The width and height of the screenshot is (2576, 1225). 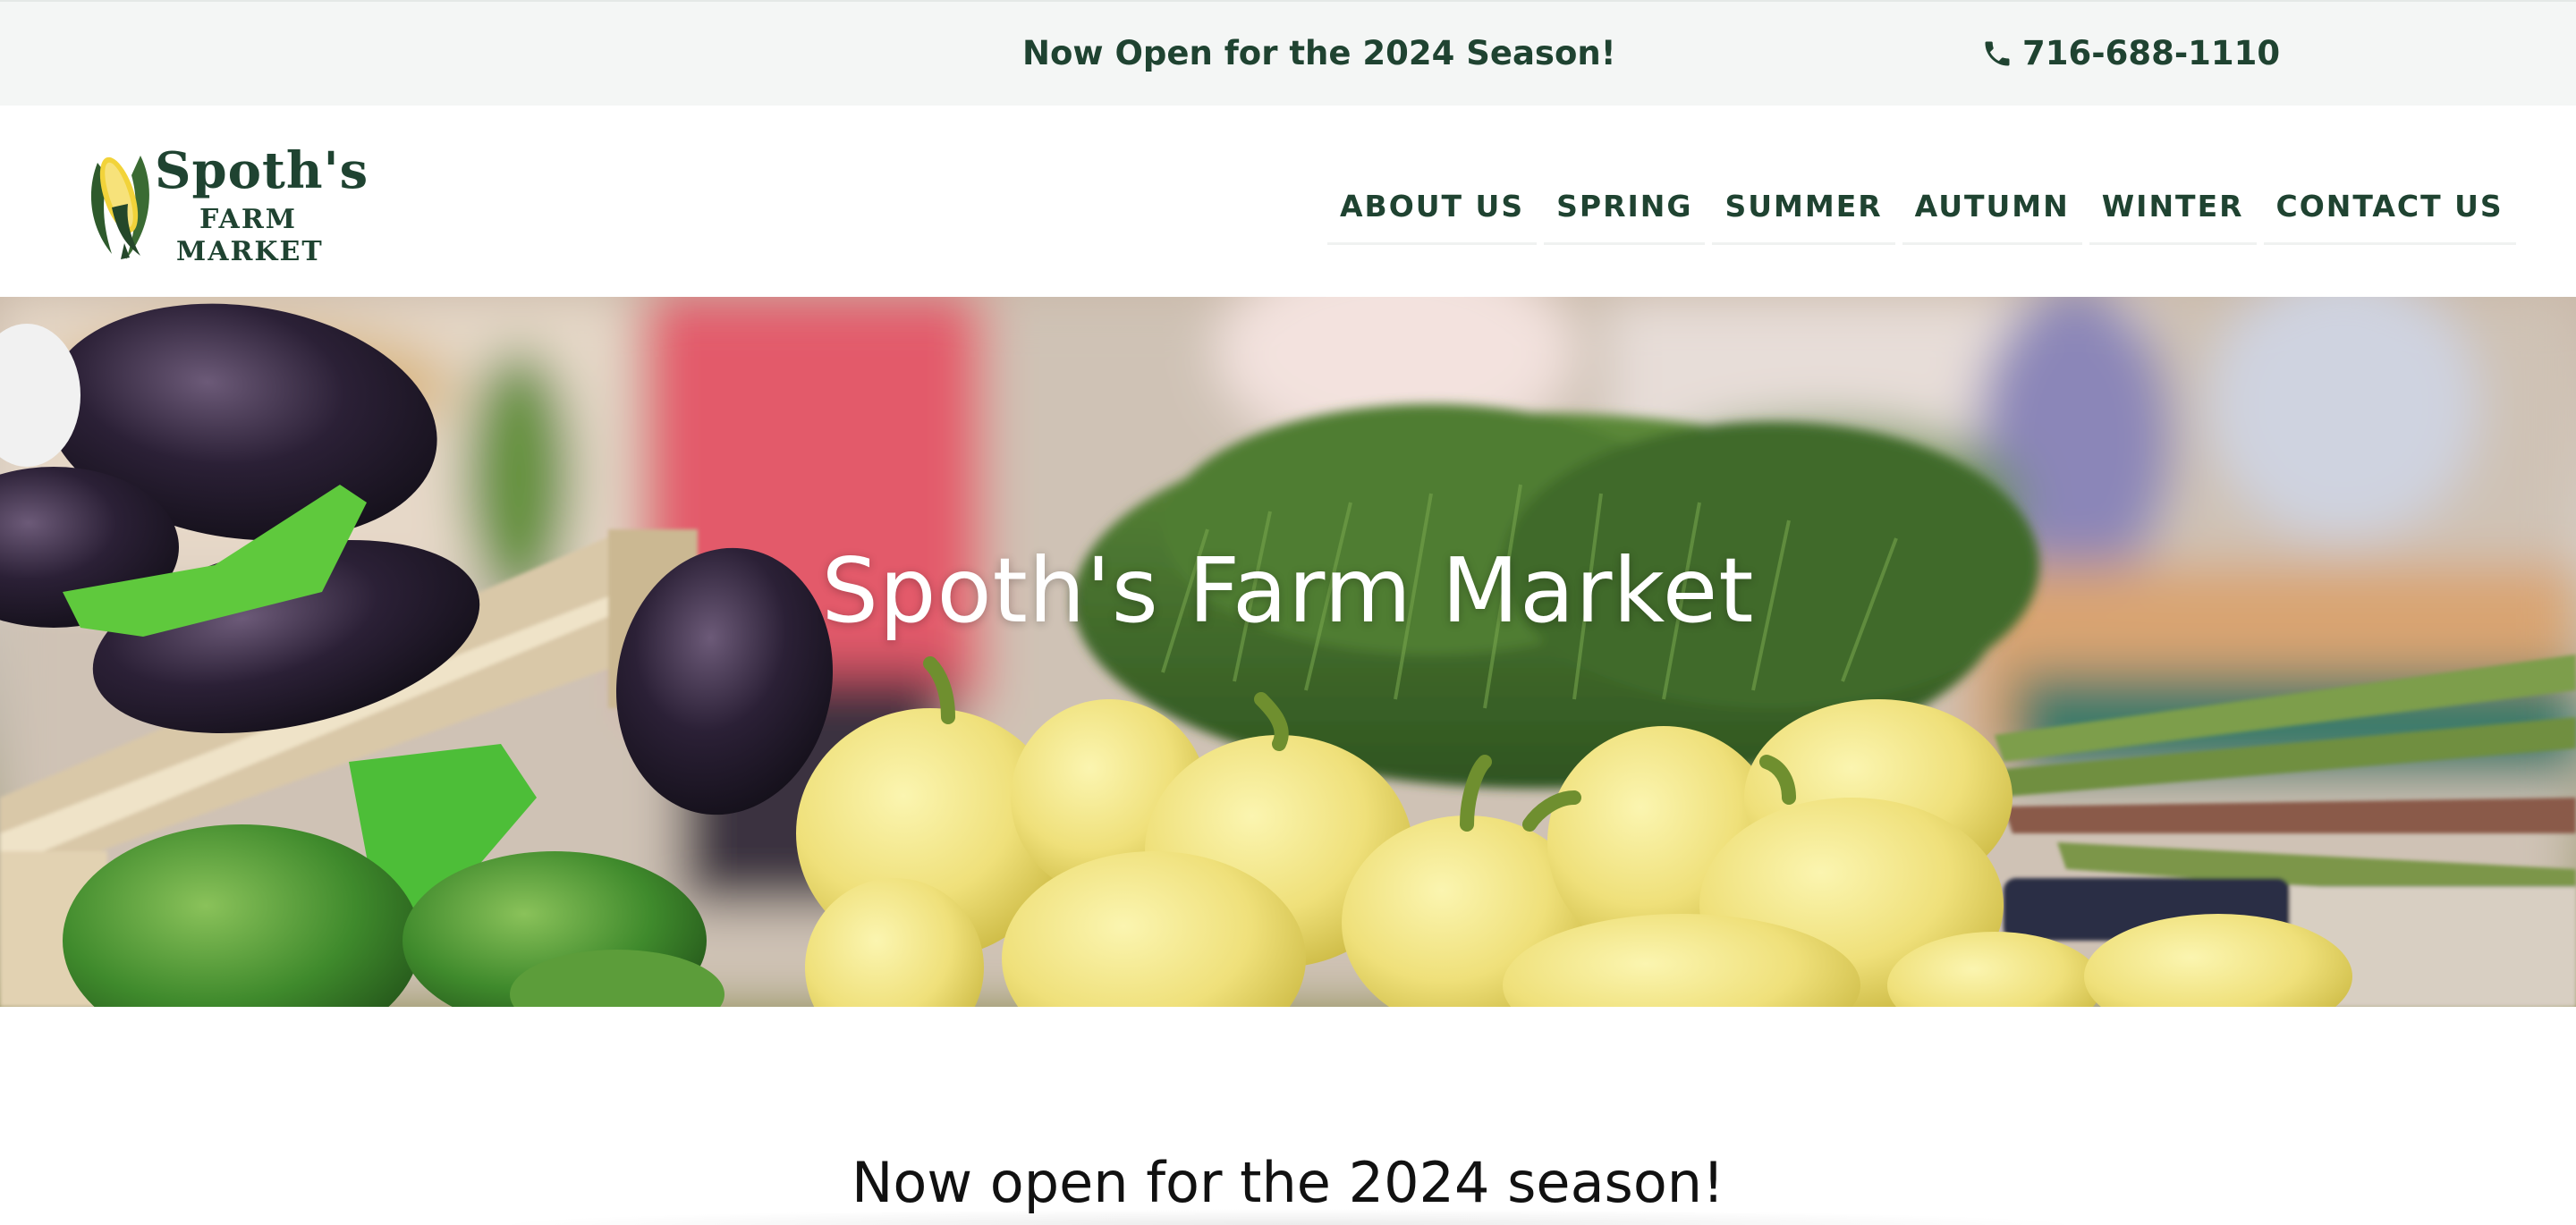 I want to click on nav-about-us: ABOUT US, so click(x=1432, y=207).